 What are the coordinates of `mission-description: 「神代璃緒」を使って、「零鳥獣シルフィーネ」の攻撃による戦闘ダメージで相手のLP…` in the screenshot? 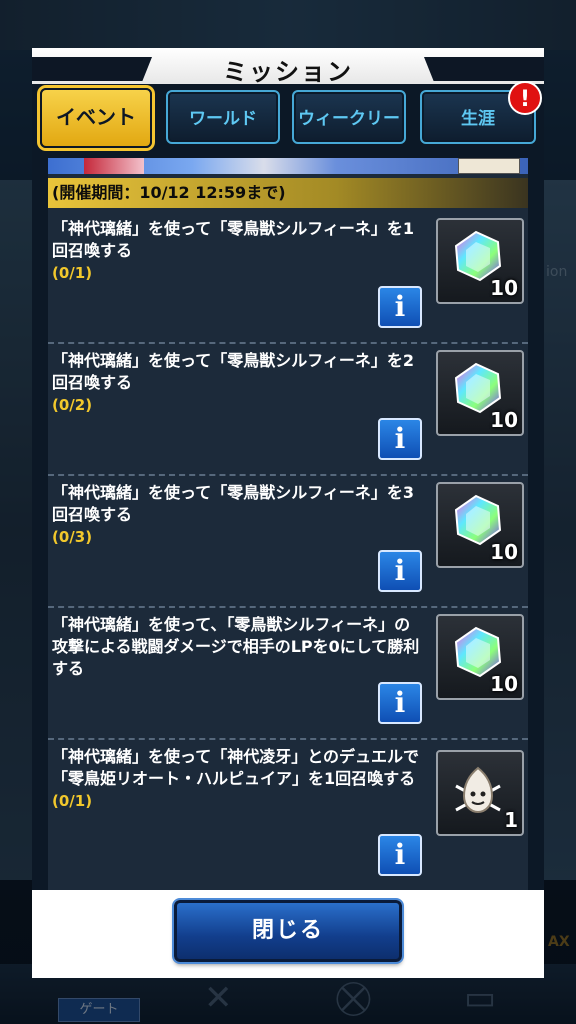 It's located at (237, 647).